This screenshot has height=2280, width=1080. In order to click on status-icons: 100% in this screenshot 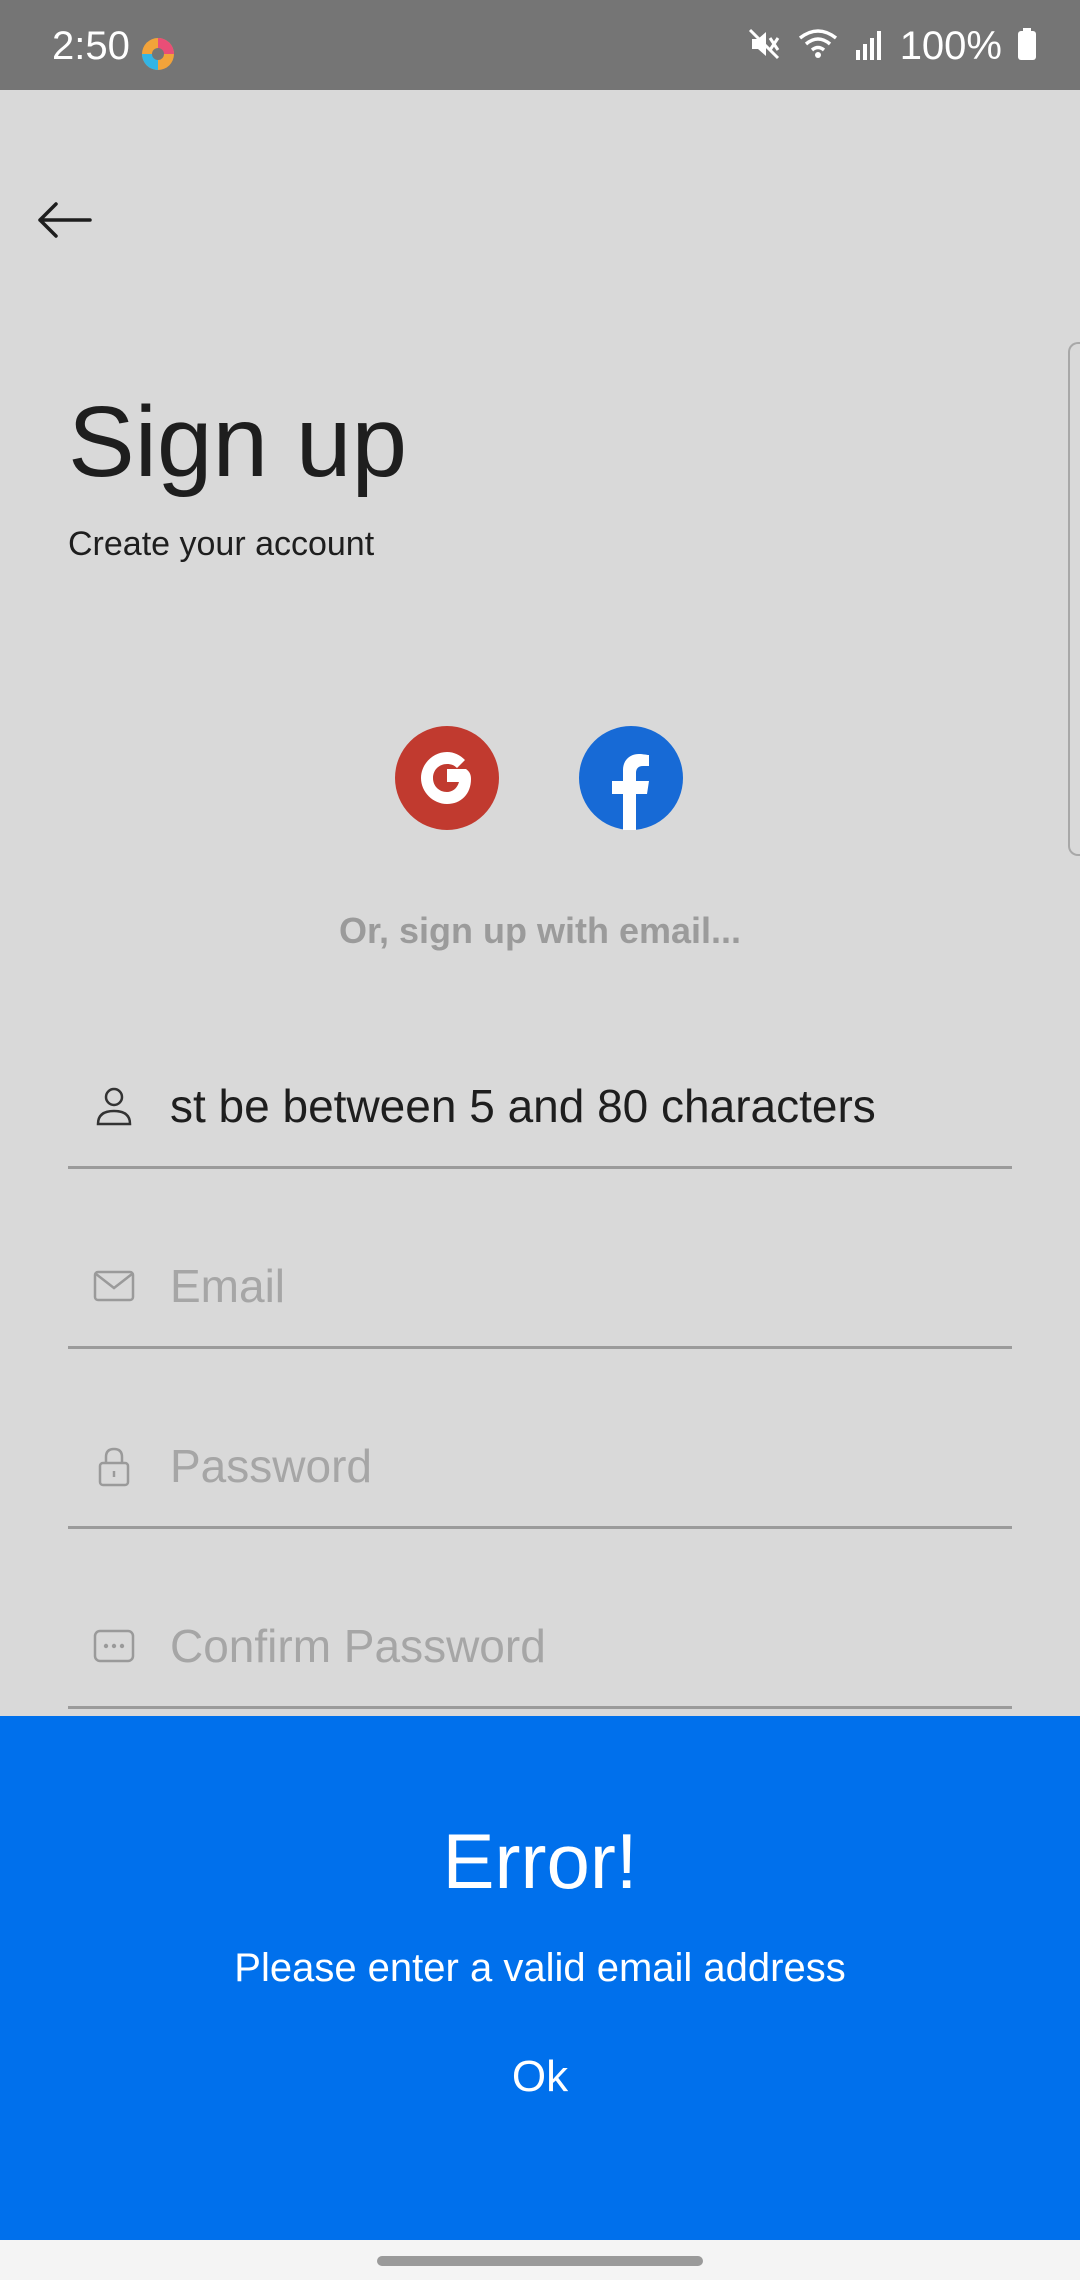, I will do `click(892, 46)`.